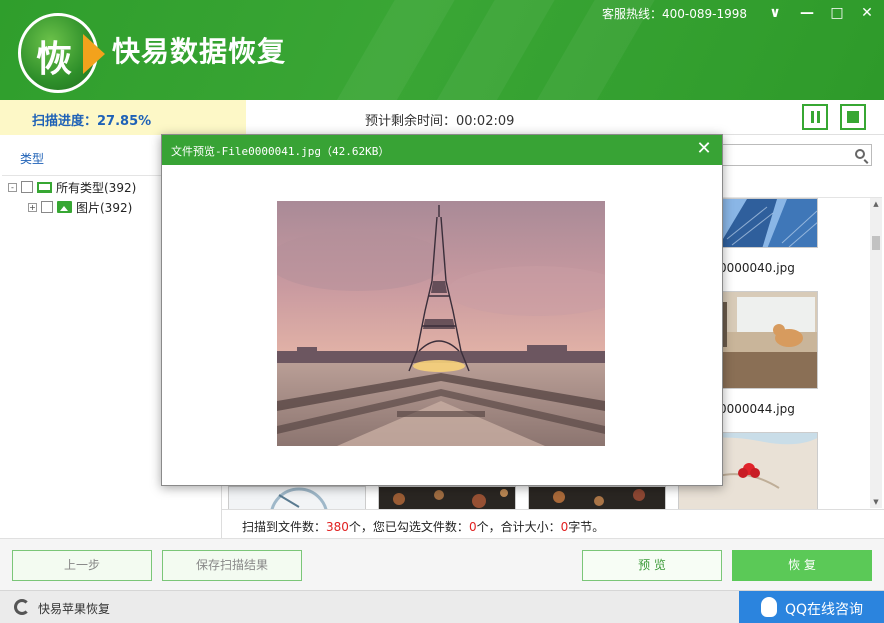  Describe the element at coordinates (27, 187) in the screenshot. I see `all-types-checkbox` at that location.